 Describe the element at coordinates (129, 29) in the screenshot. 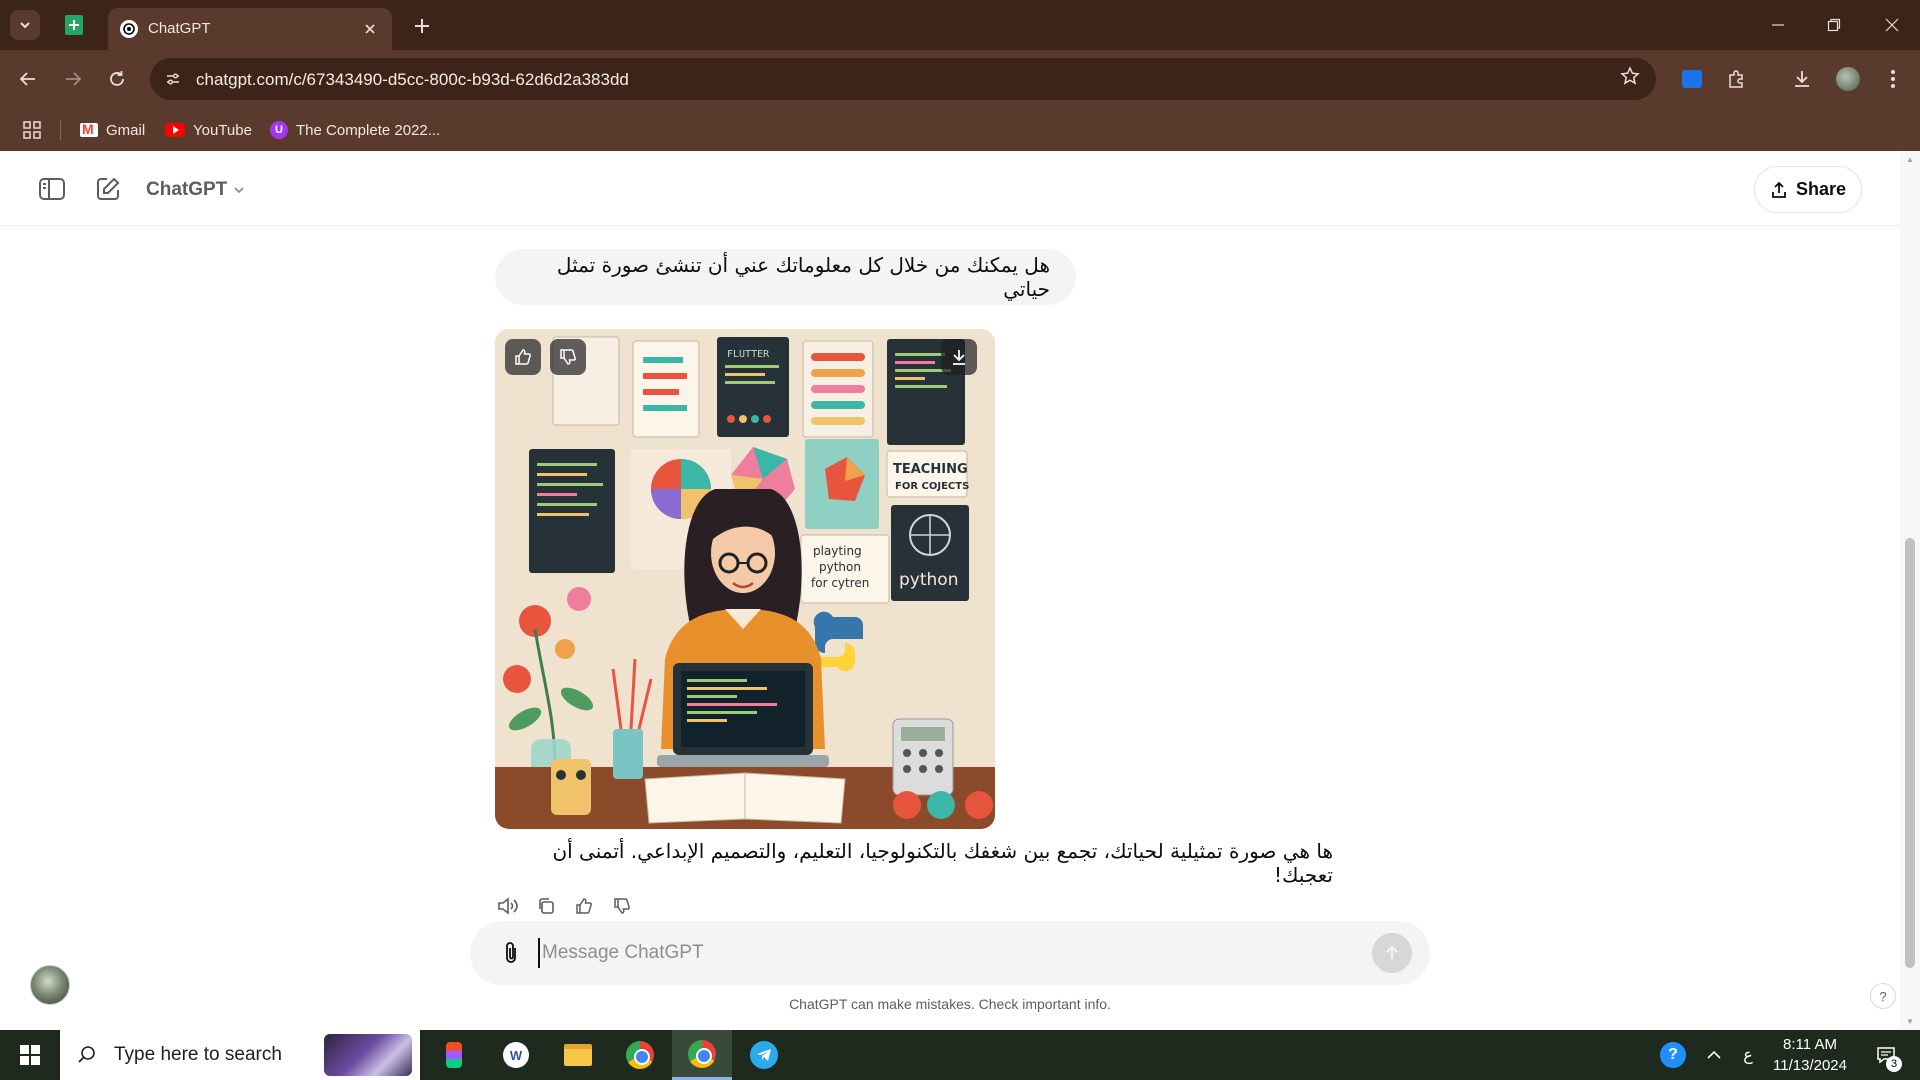

I see `chatgpt-favicon-icon` at that location.